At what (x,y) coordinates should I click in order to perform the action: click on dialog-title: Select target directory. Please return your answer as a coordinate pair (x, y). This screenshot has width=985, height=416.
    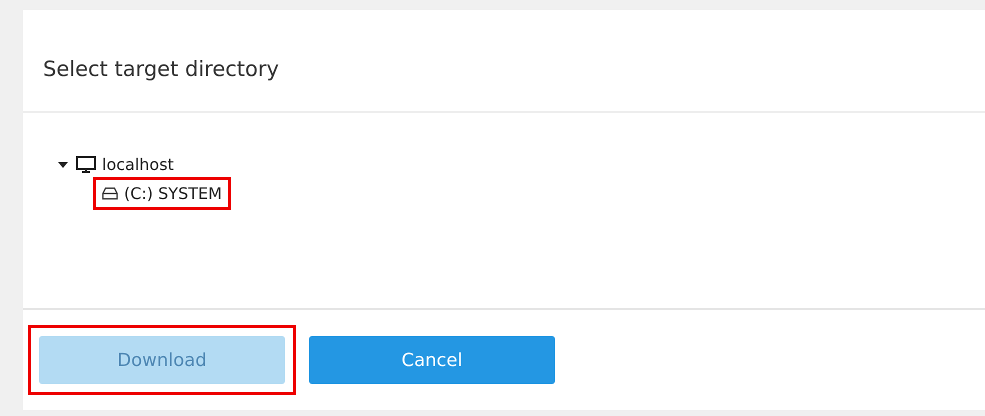
    Looking at the image, I should click on (161, 69).